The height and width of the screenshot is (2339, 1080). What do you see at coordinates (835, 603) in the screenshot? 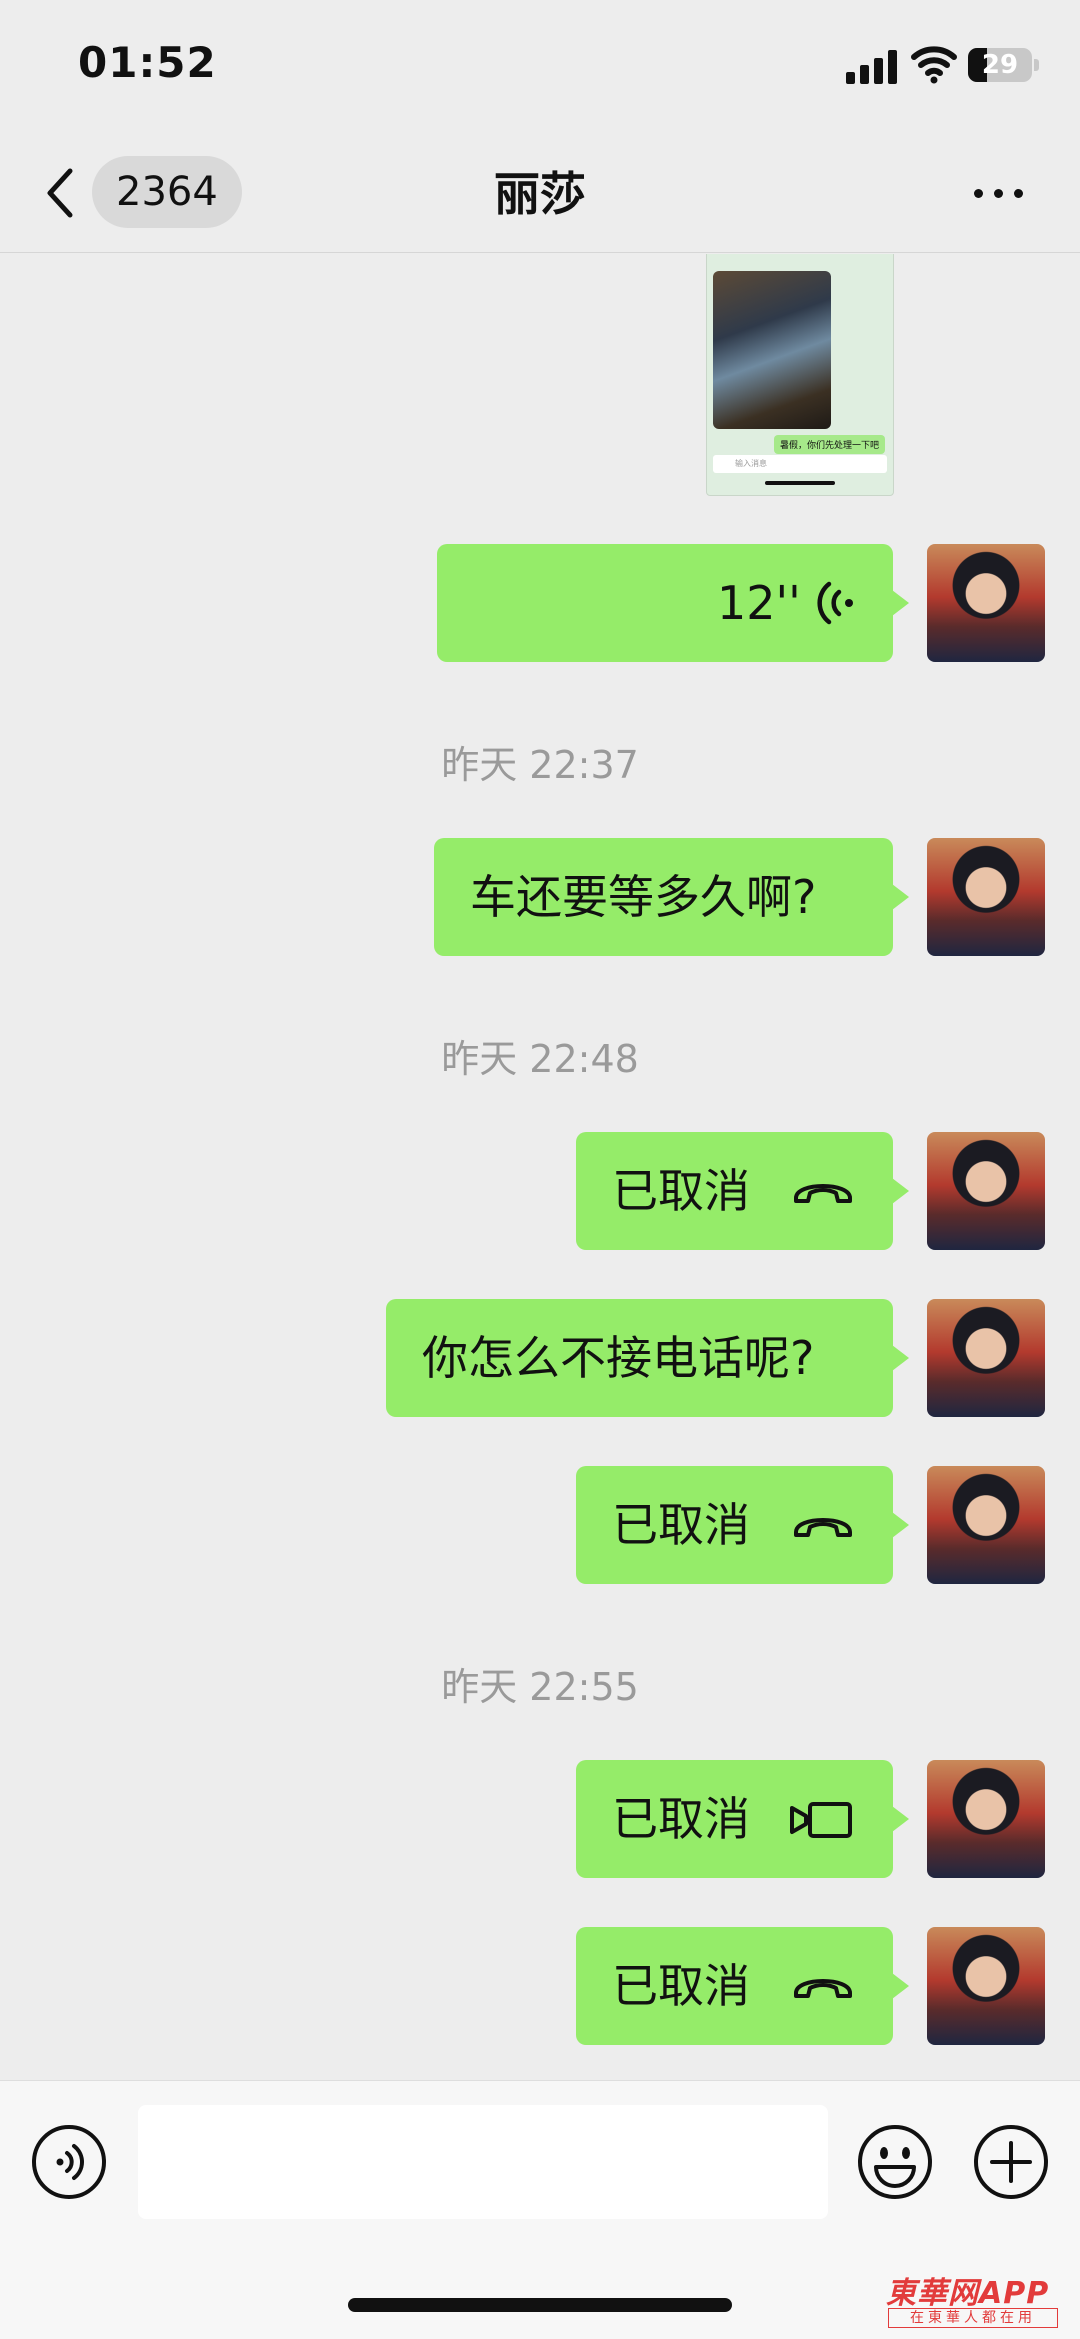
I see `voice-wave-icon` at bounding box center [835, 603].